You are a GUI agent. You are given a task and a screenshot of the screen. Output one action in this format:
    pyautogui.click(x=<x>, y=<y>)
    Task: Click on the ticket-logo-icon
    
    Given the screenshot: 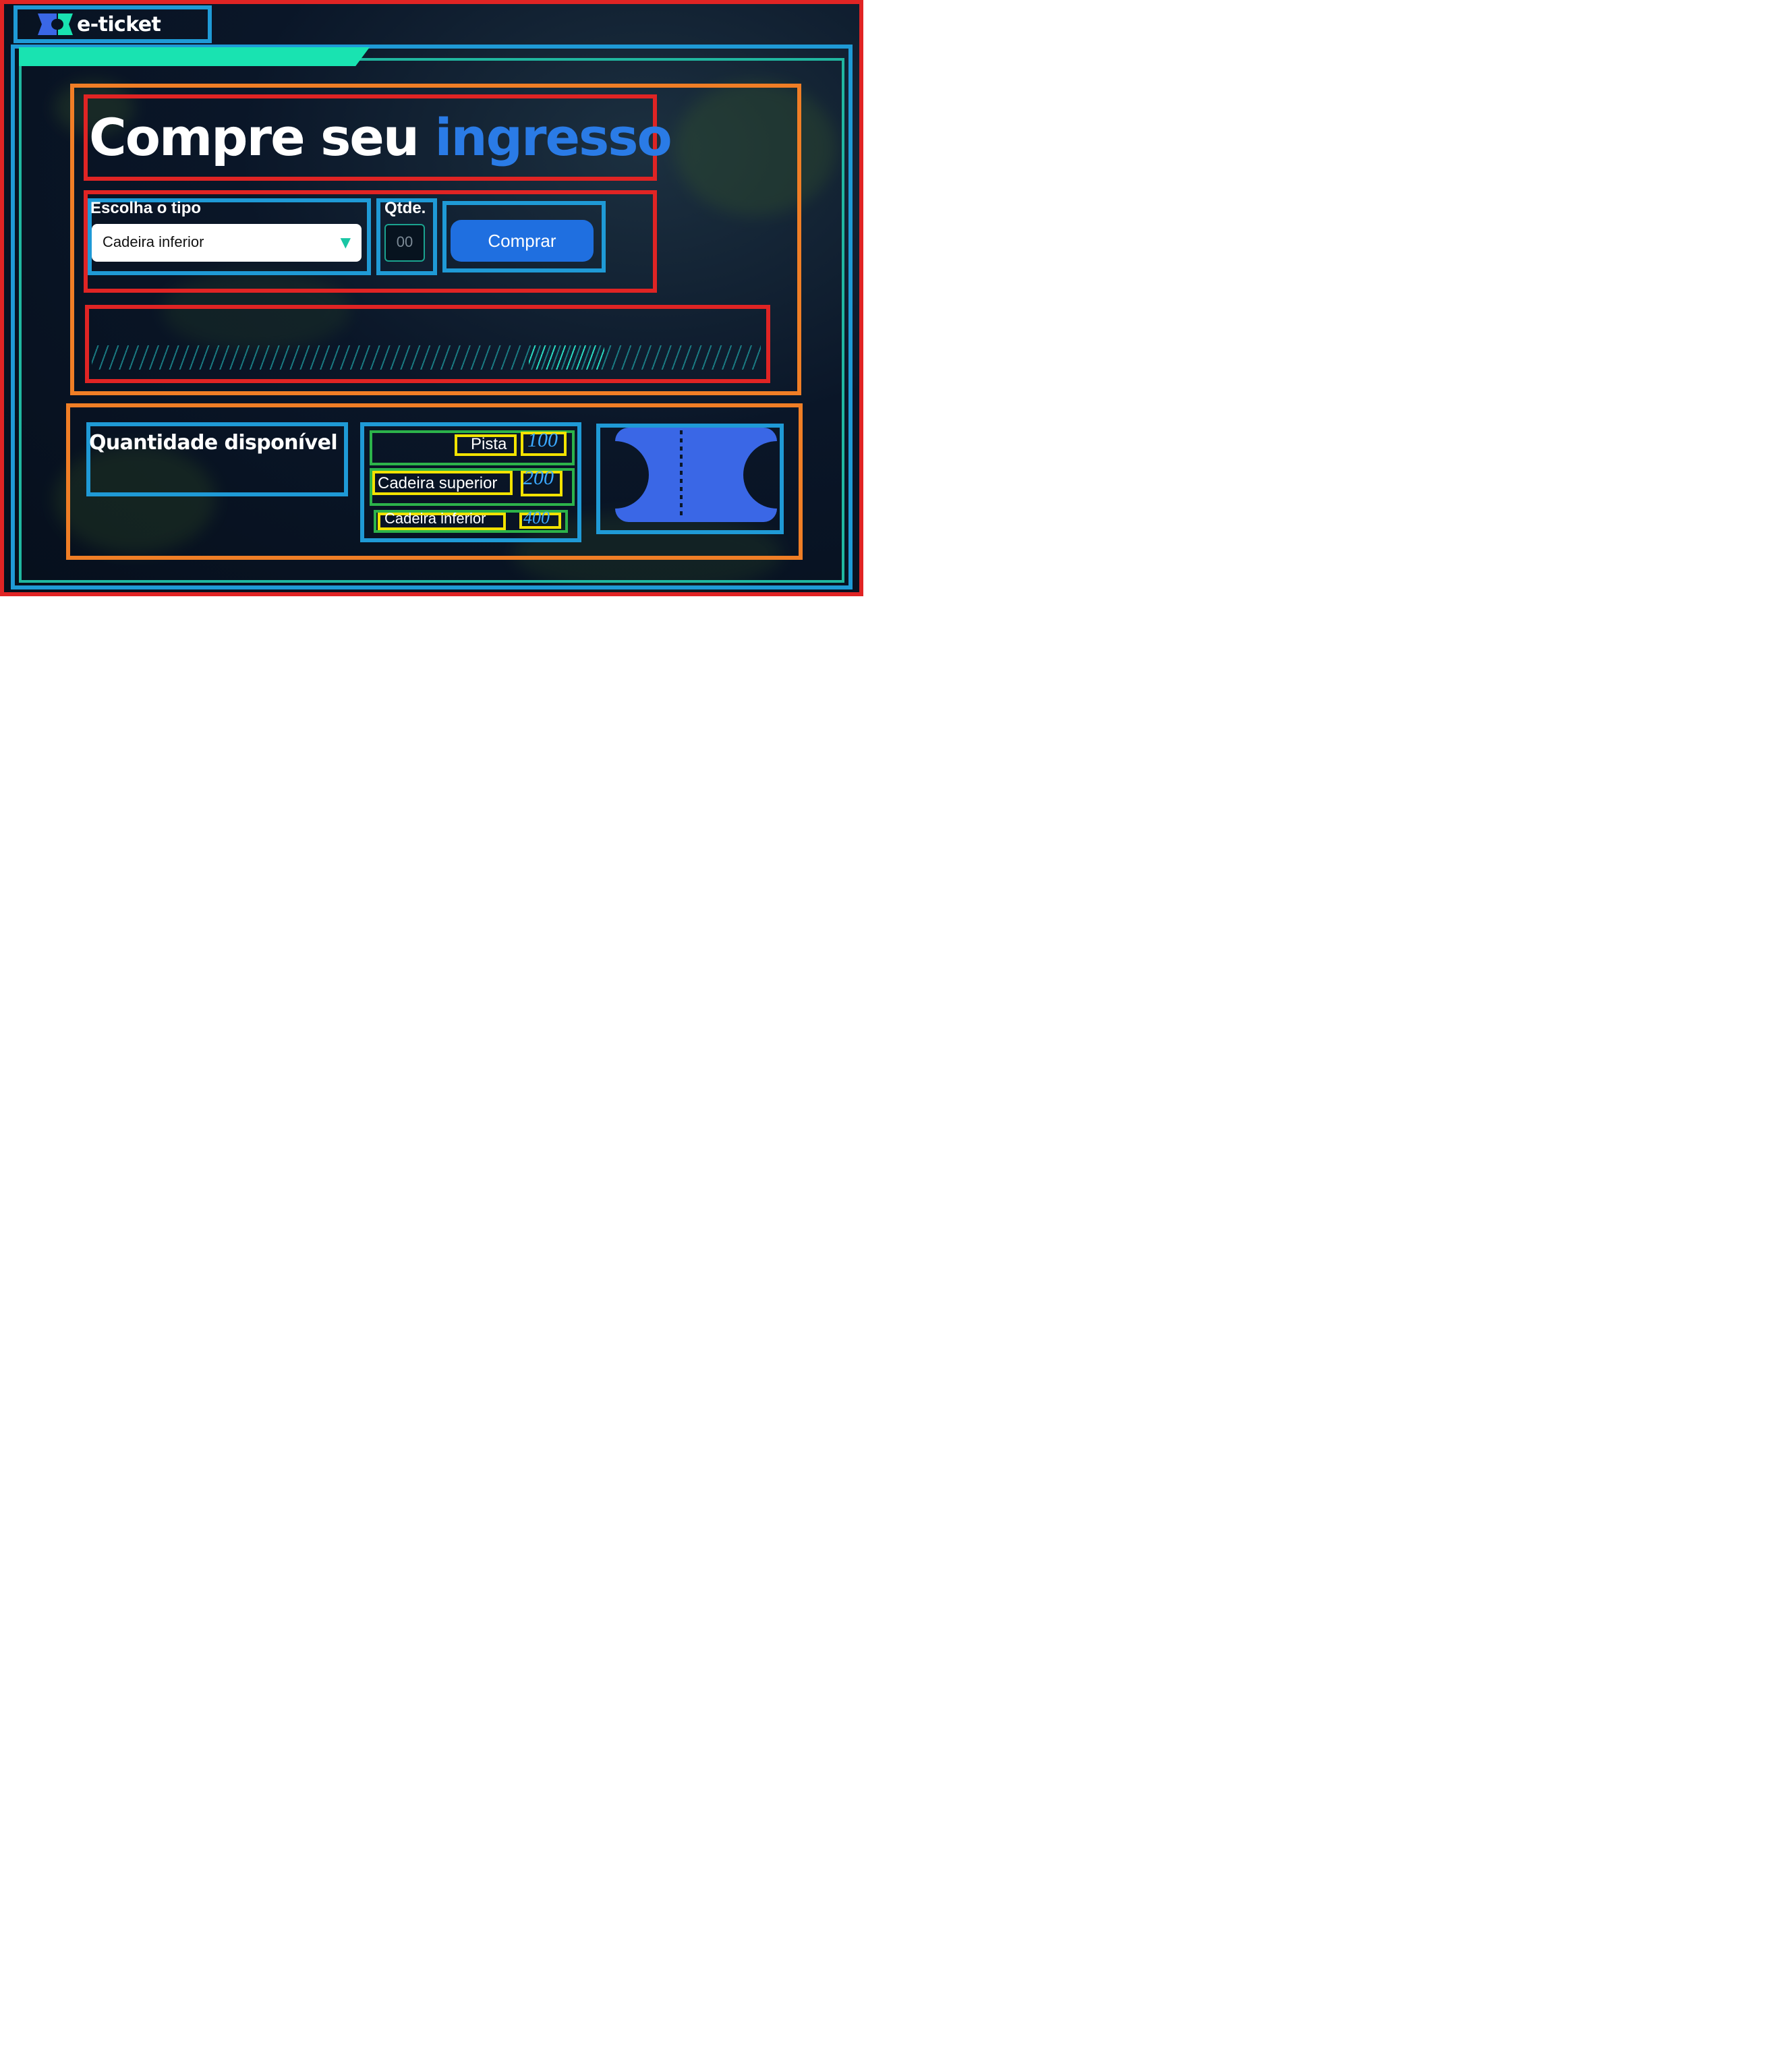 What is the action you would take?
    pyautogui.click(x=55, y=23)
    